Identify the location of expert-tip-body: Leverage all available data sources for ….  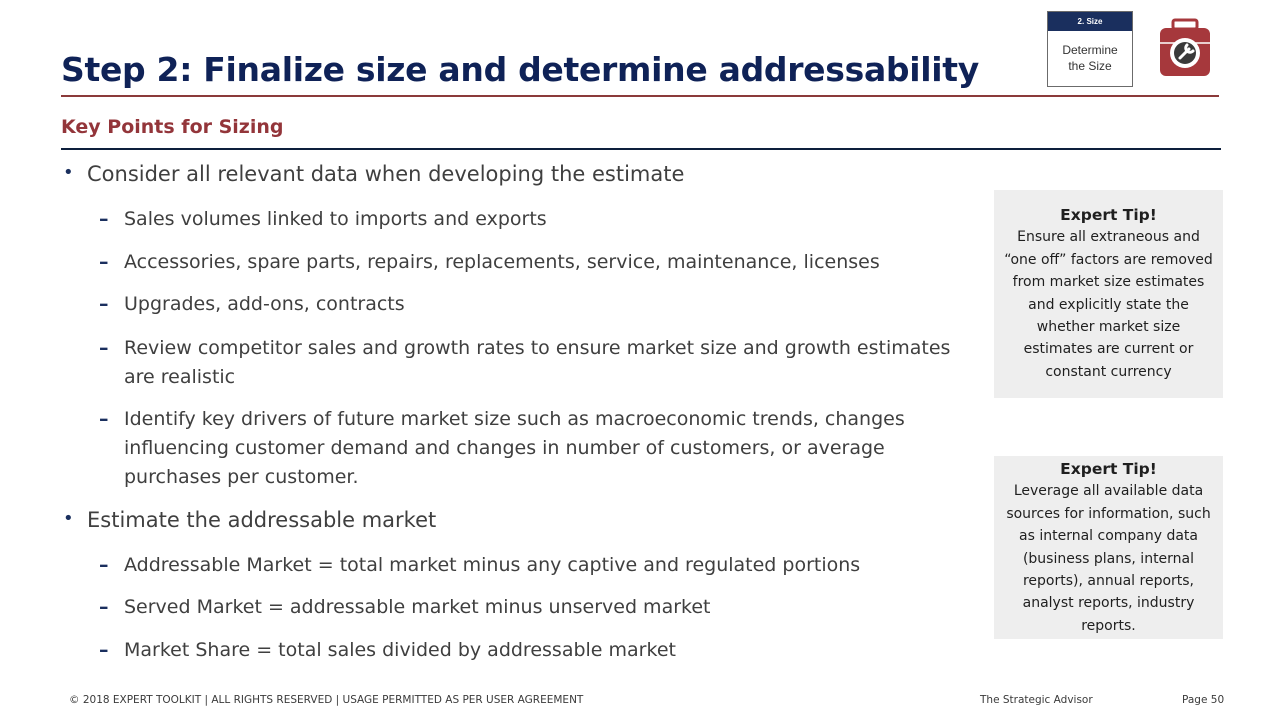
(1108, 558).